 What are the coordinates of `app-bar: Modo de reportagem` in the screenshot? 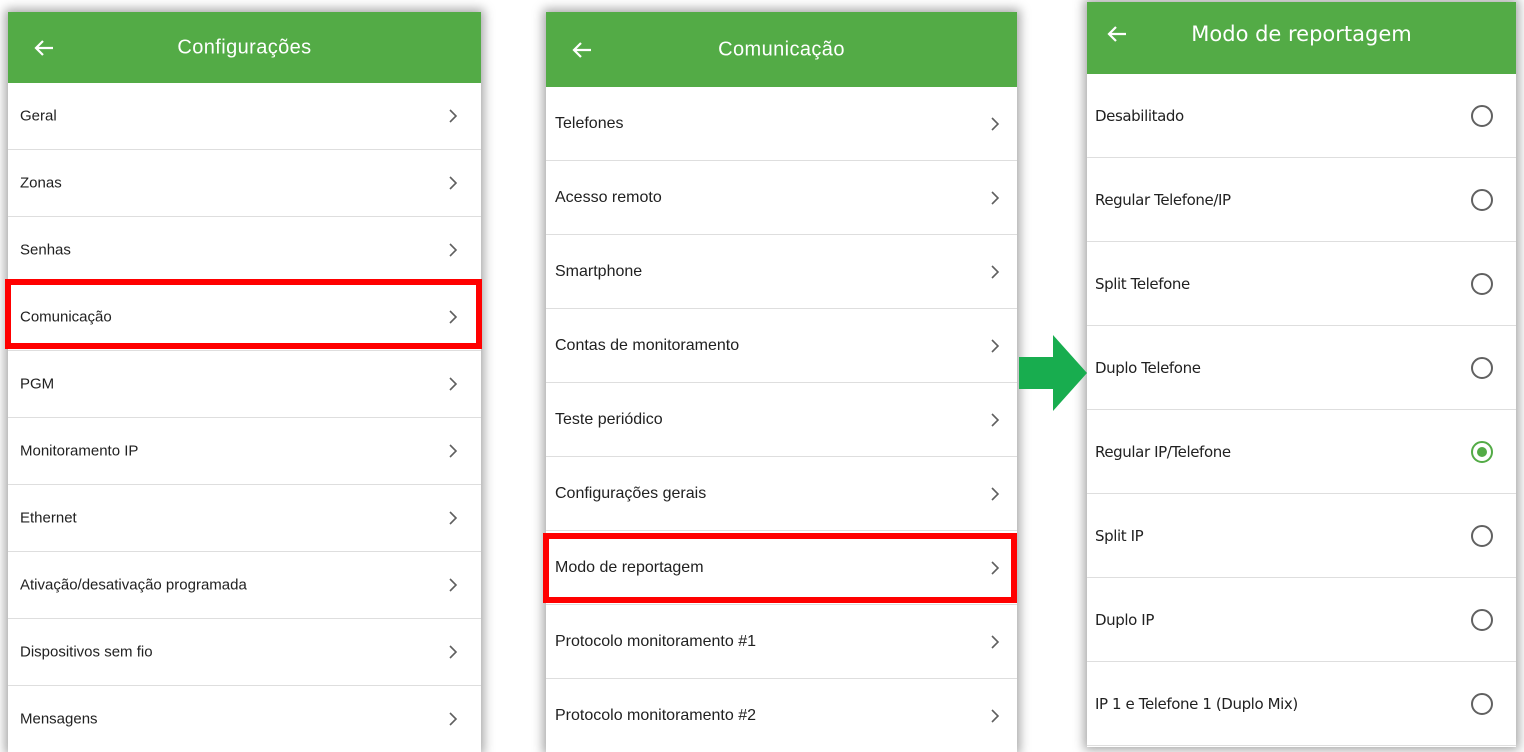 It's located at (1301, 38).